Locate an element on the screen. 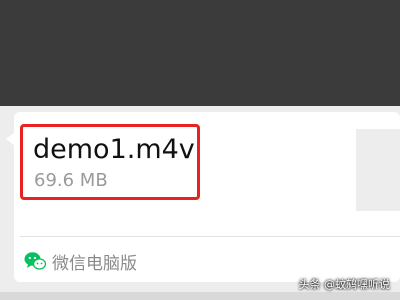  file-thumbnail is located at coordinates (378, 170).